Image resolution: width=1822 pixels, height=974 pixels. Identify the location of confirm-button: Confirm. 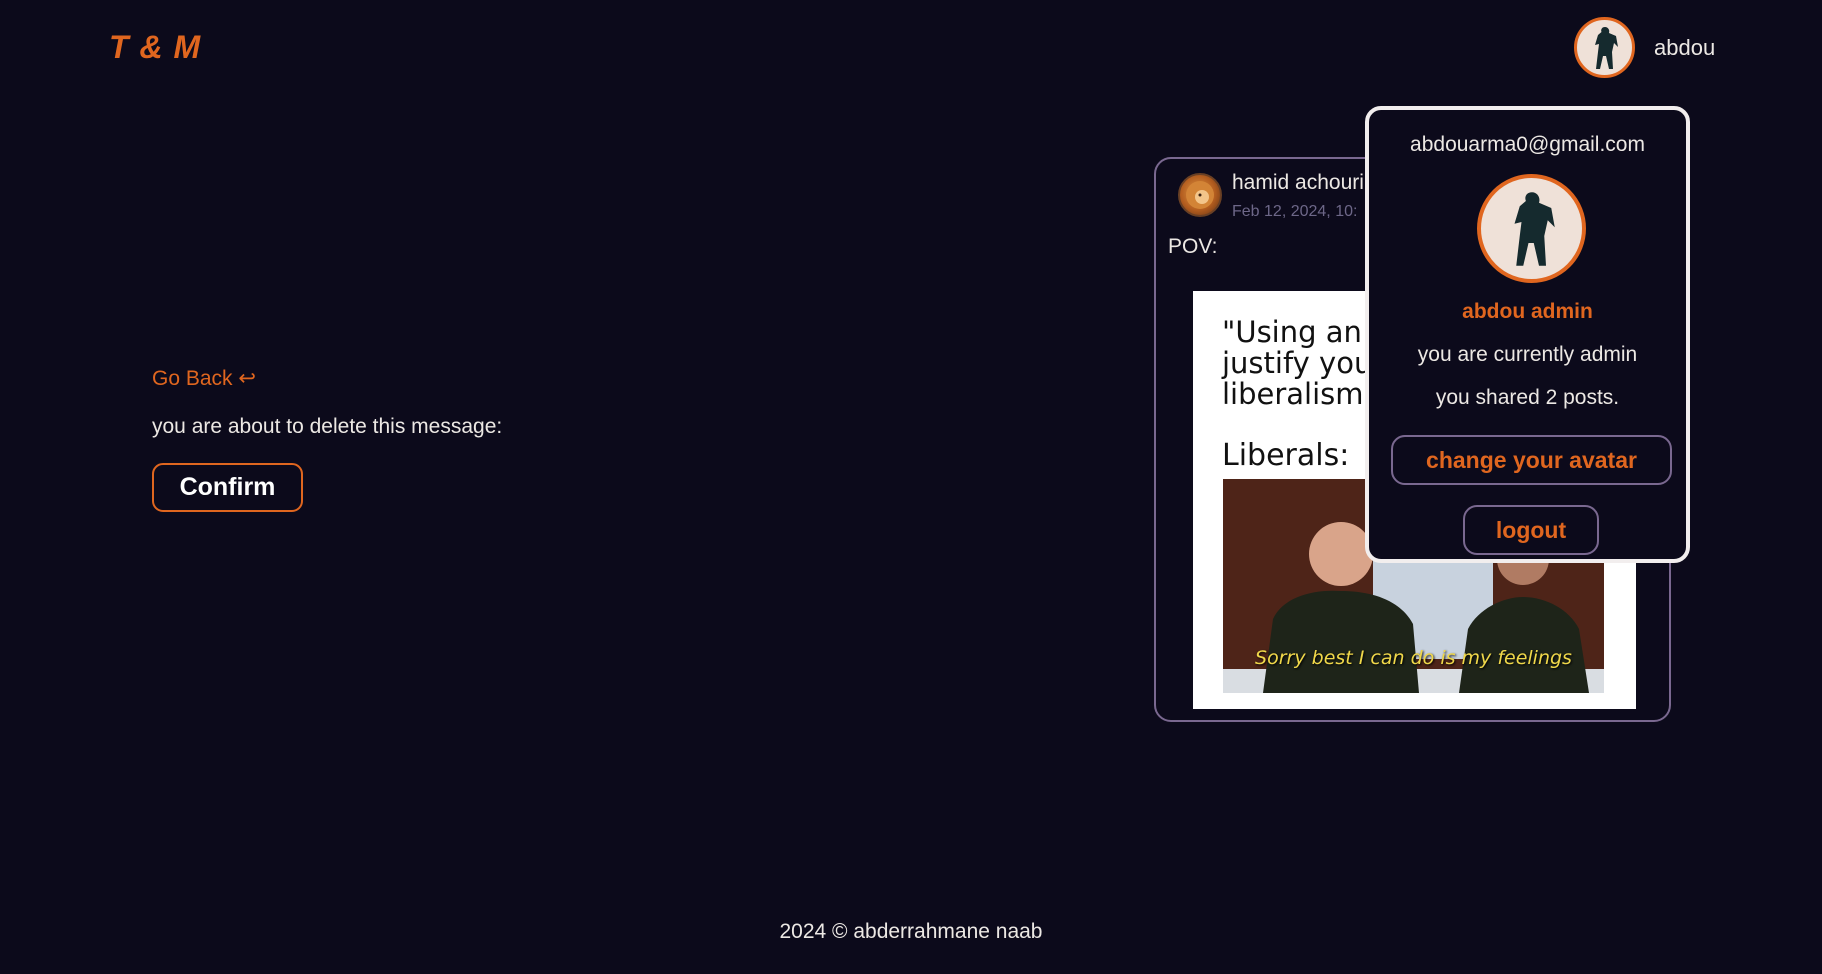
(227, 487).